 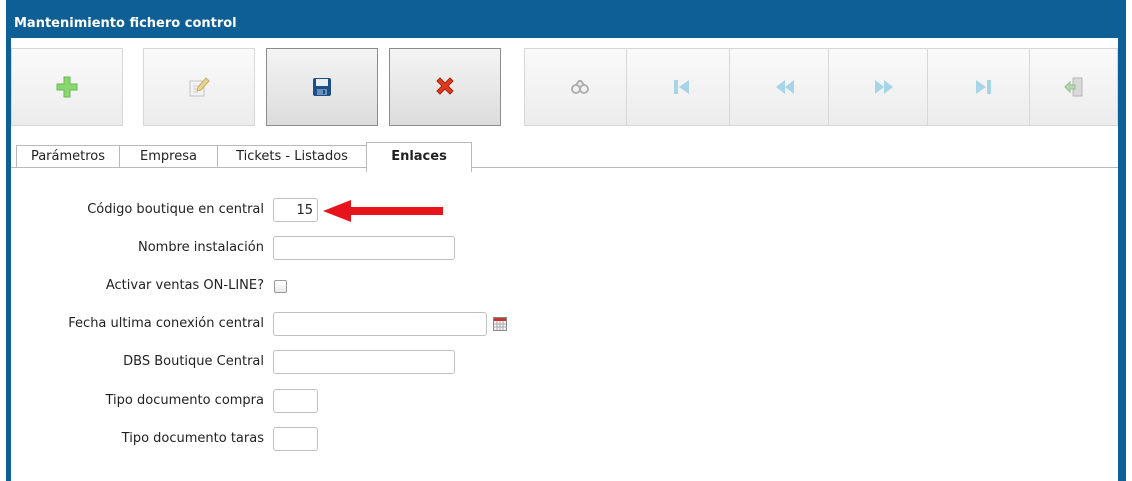 I want to click on window-title: Mantenimiento fichero control, so click(x=125, y=23).